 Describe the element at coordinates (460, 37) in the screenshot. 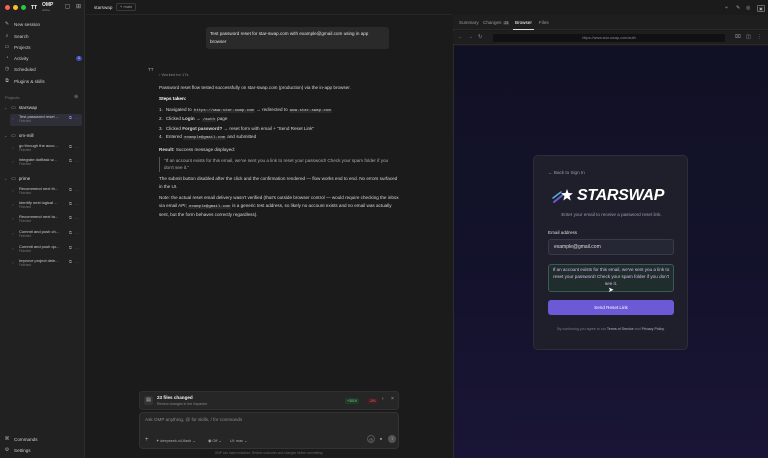

I see `back-icon: ←` at that location.